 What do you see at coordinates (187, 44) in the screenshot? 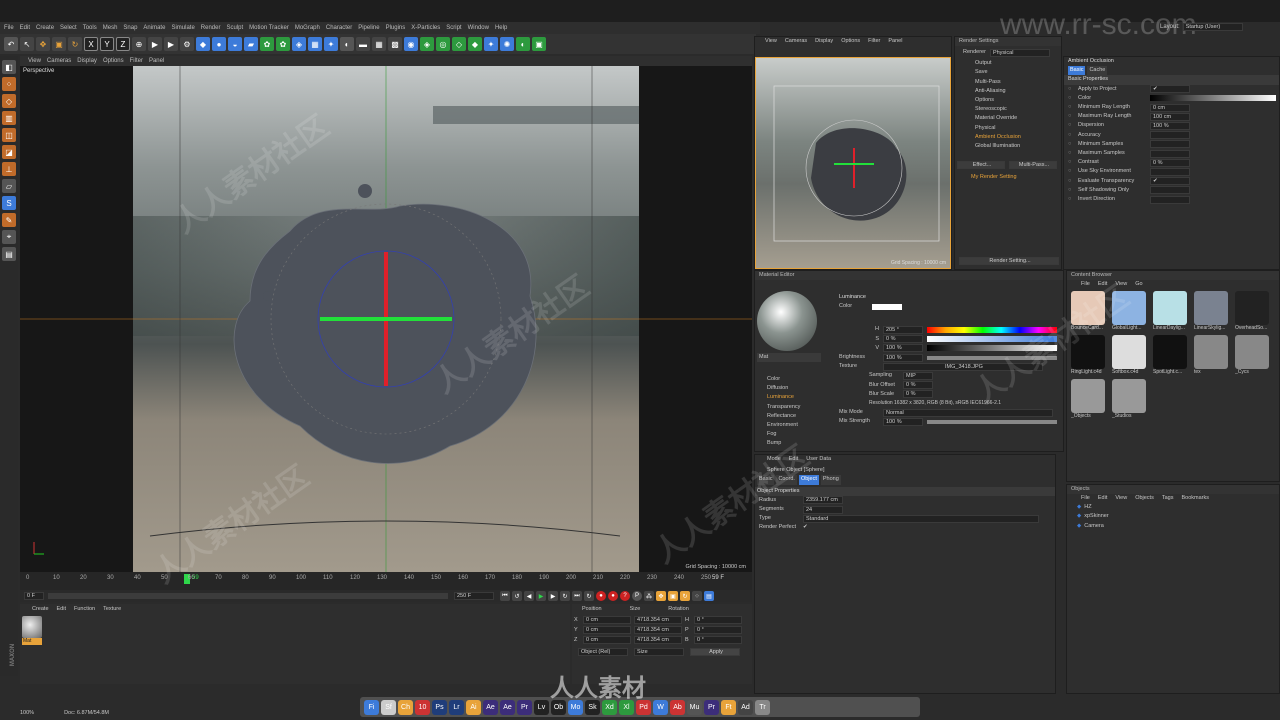
I see `render-settings-icon: ⚙` at bounding box center [187, 44].